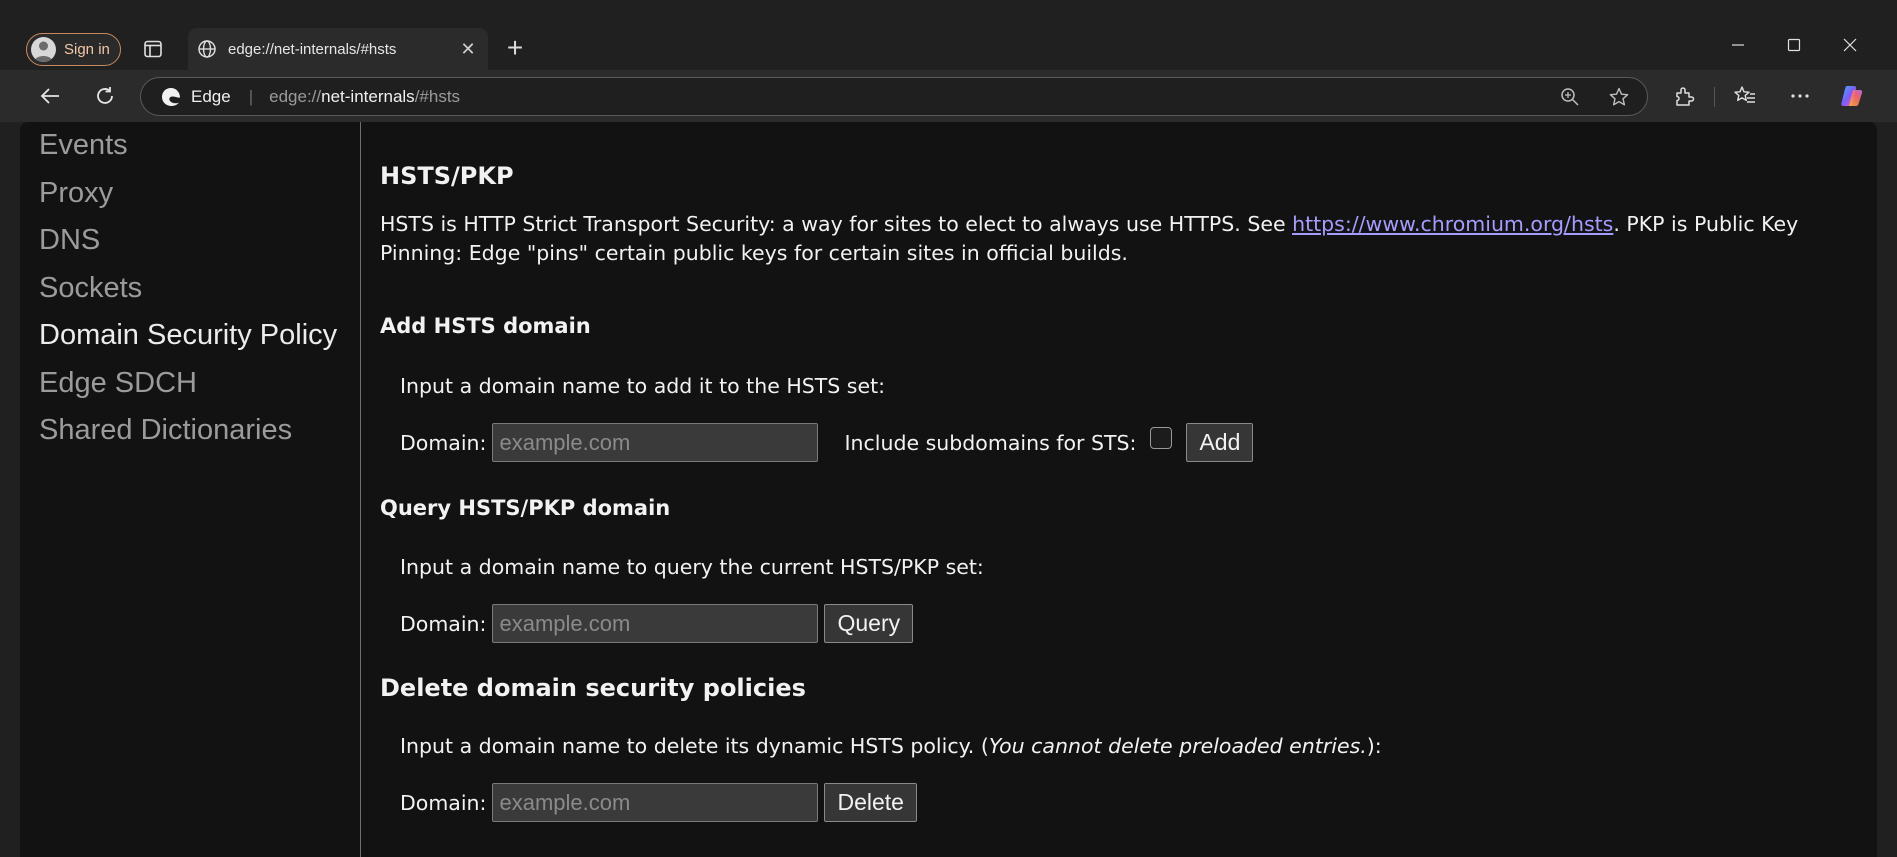 This screenshot has height=857, width=1897. Describe the element at coordinates (312, 49) in the screenshot. I see `tab-title: edge://net-internals/#hsts` at that location.